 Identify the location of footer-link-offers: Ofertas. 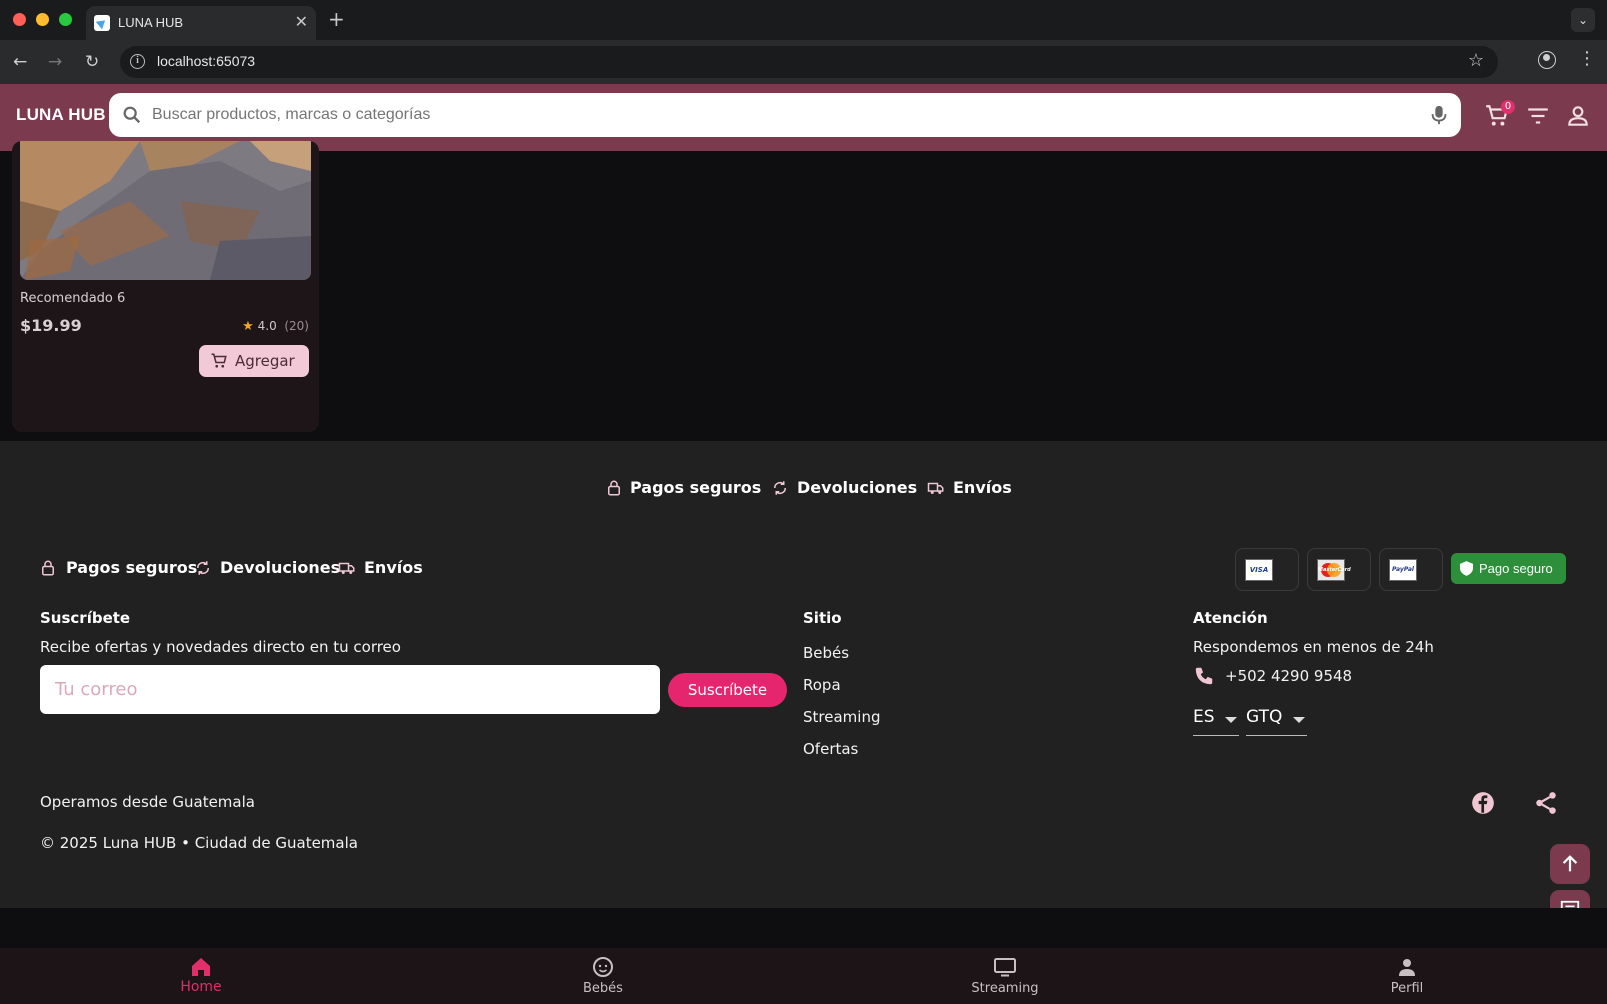
(830, 749).